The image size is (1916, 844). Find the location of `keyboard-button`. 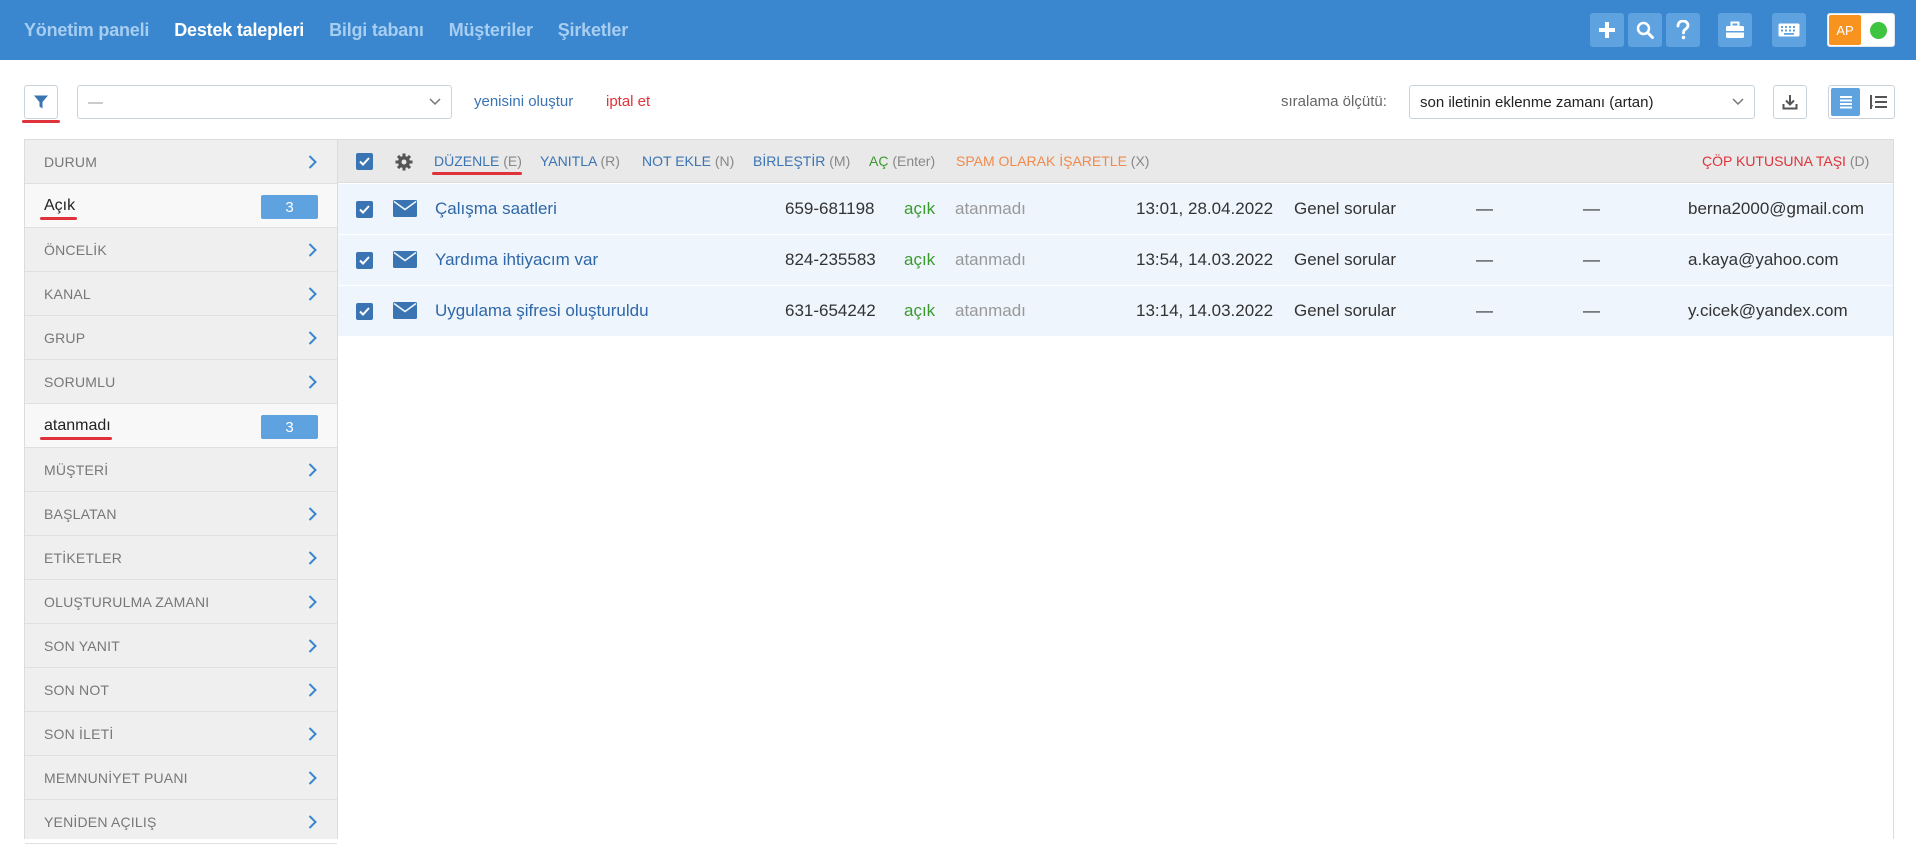

keyboard-button is located at coordinates (1789, 30).